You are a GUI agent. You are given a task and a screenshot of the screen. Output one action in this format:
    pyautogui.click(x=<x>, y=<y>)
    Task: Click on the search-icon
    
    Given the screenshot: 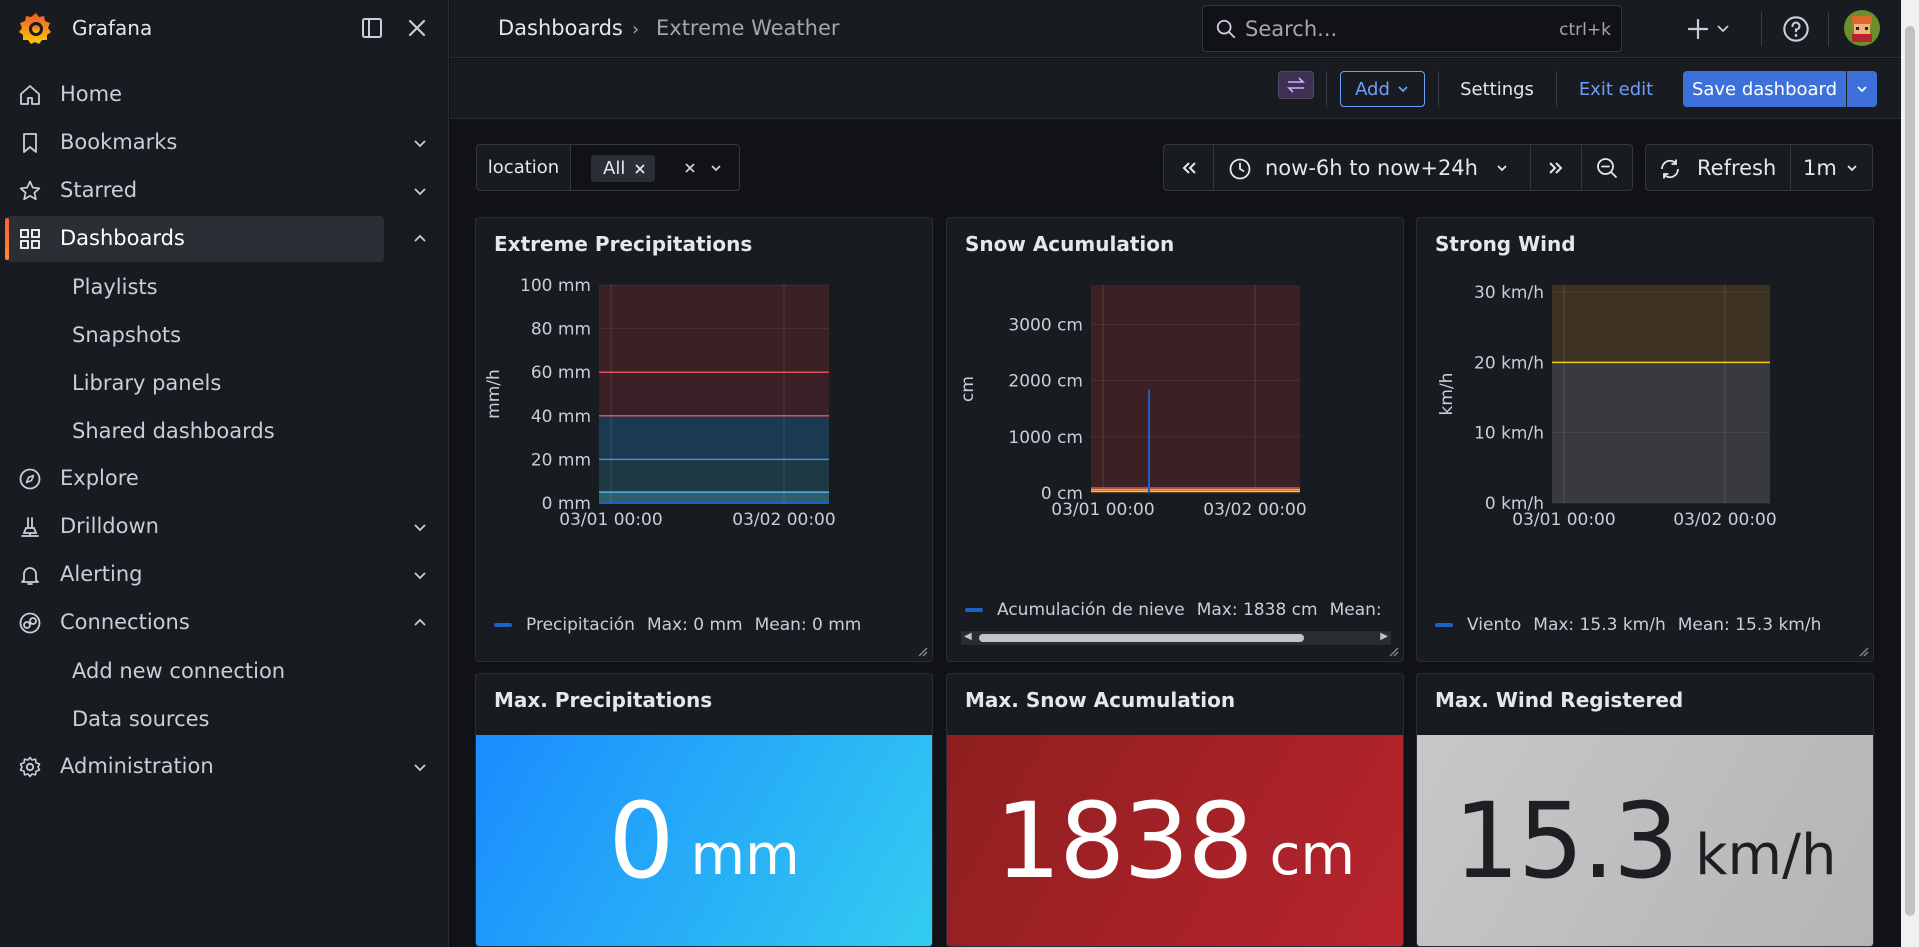 What is the action you would take?
    pyautogui.click(x=1226, y=29)
    